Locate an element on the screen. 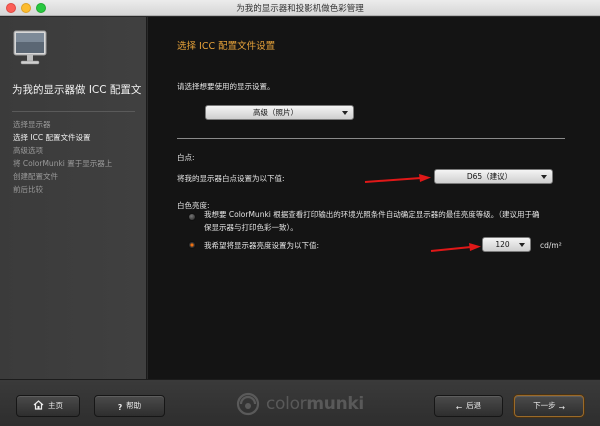 Image resolution: width=600 pixels, height=426 pixels. brand-name: colormunki is located at coordinates (315, 404).